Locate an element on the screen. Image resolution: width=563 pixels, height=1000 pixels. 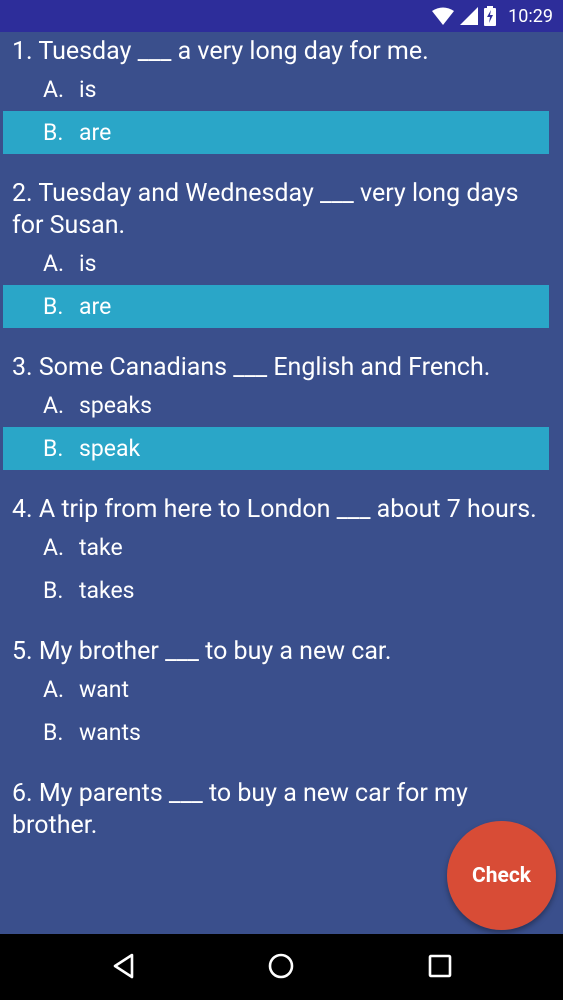
home-icon is located at coordinates (281, 966).